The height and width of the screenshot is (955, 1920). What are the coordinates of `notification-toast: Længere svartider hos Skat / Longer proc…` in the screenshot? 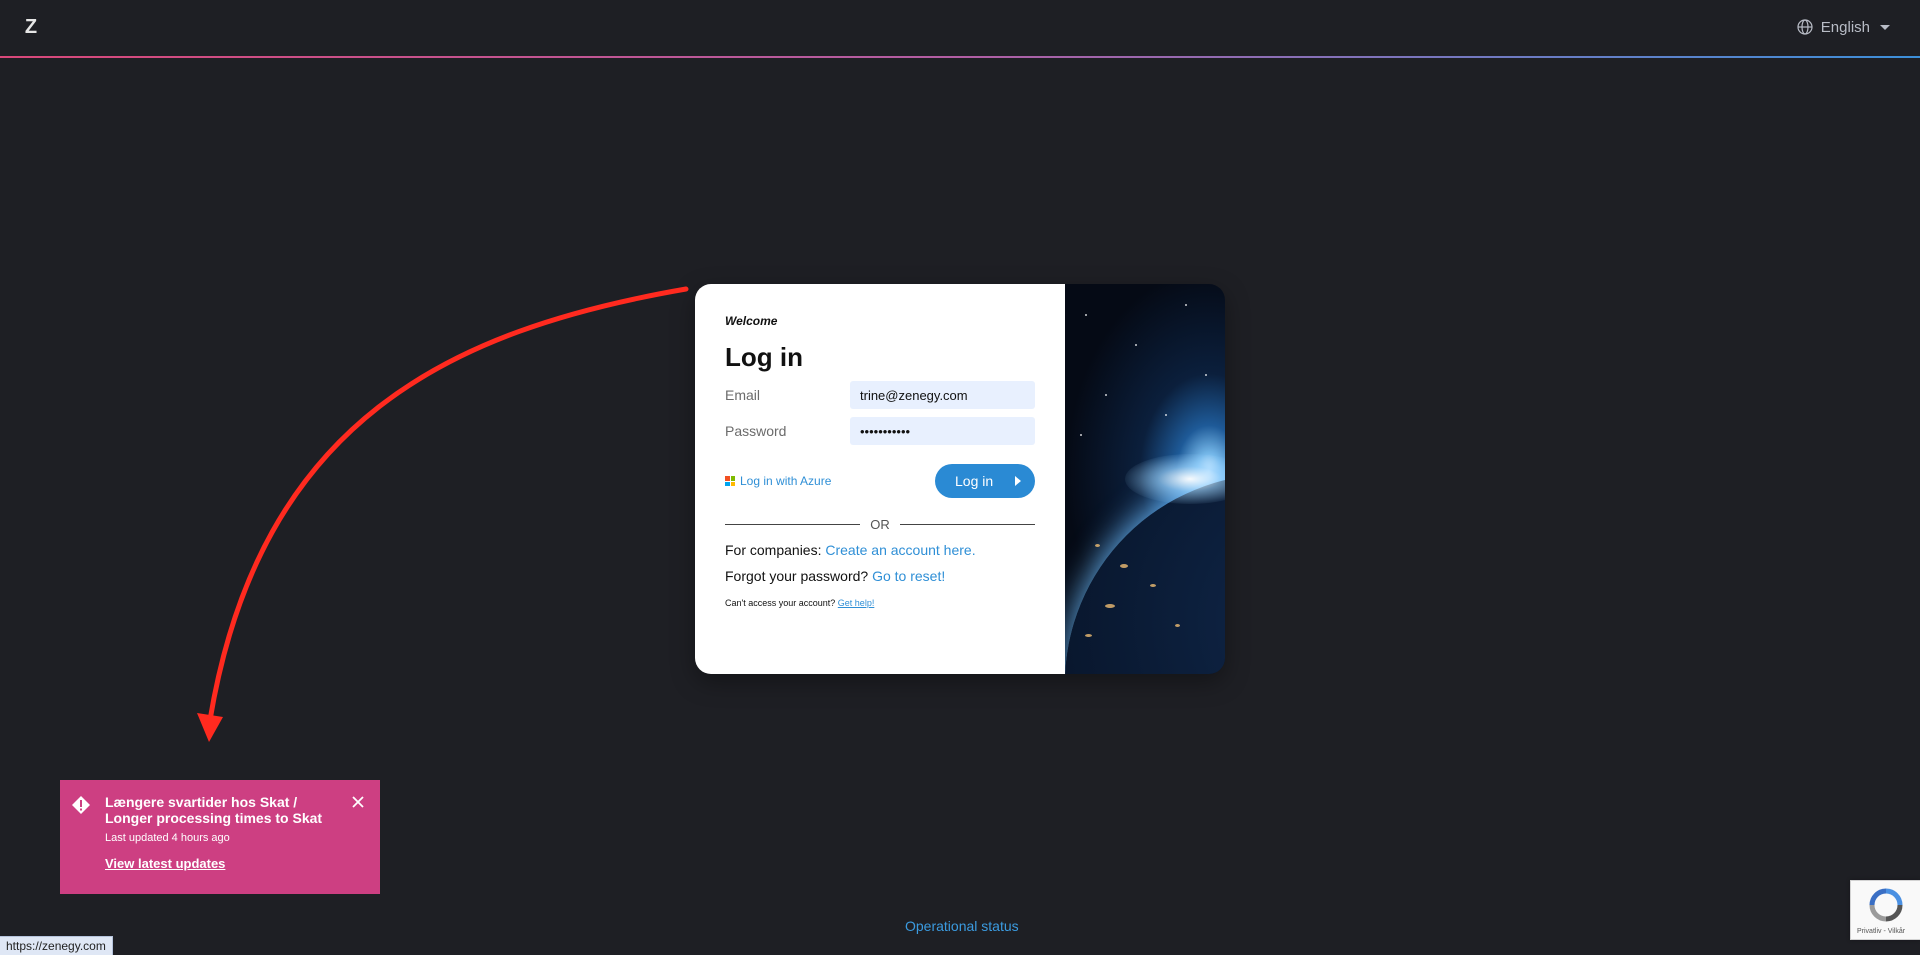 It's located at (220, 837).